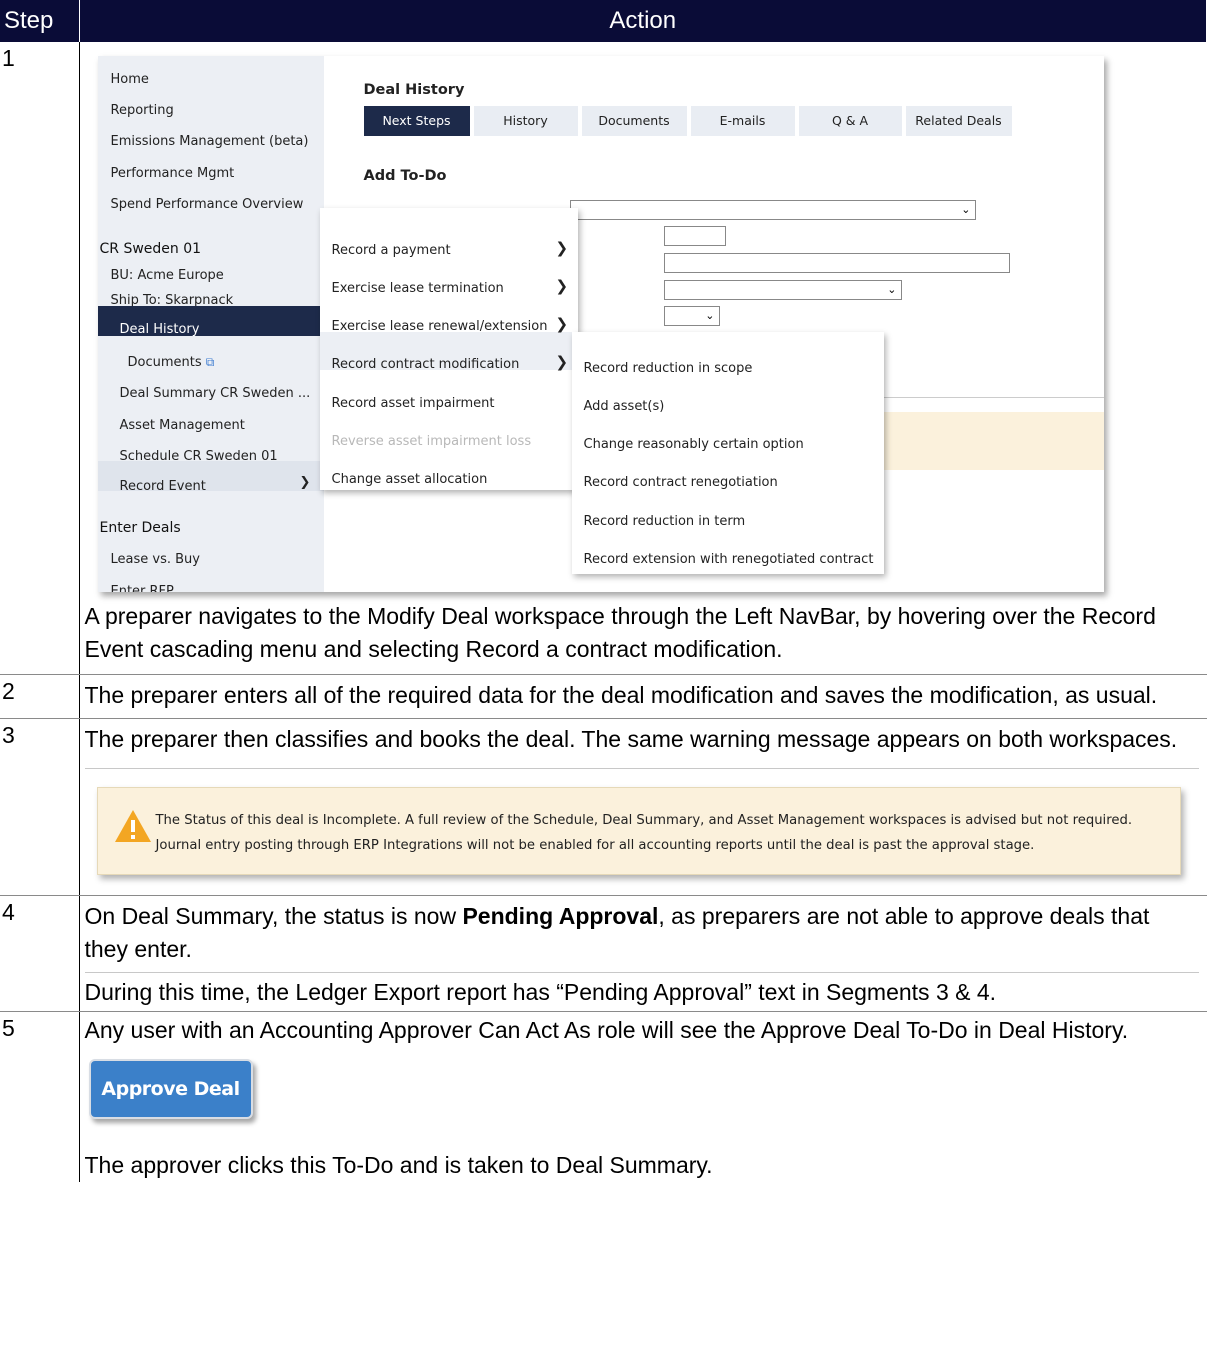 The height and width of the screenshot is (1347, 1207). What do you see at coordinates (694, 444) in the screenshot?
I see `submenu-item-change-option: Change reasonably certain option` at bounding box center [694, 444].